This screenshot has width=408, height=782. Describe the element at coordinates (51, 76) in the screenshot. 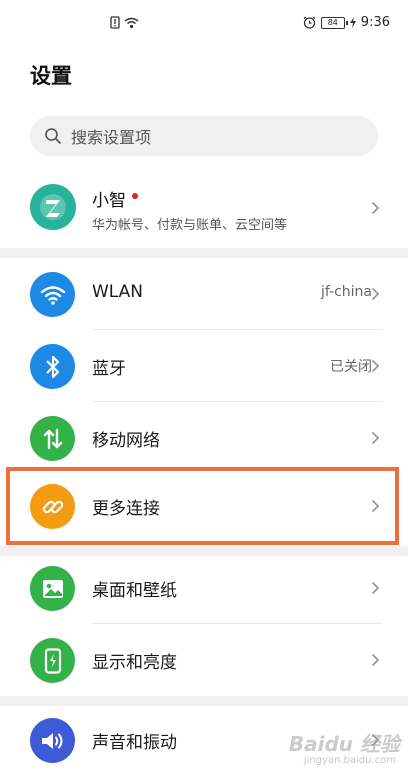

I see `page-title: 设置` at that location.